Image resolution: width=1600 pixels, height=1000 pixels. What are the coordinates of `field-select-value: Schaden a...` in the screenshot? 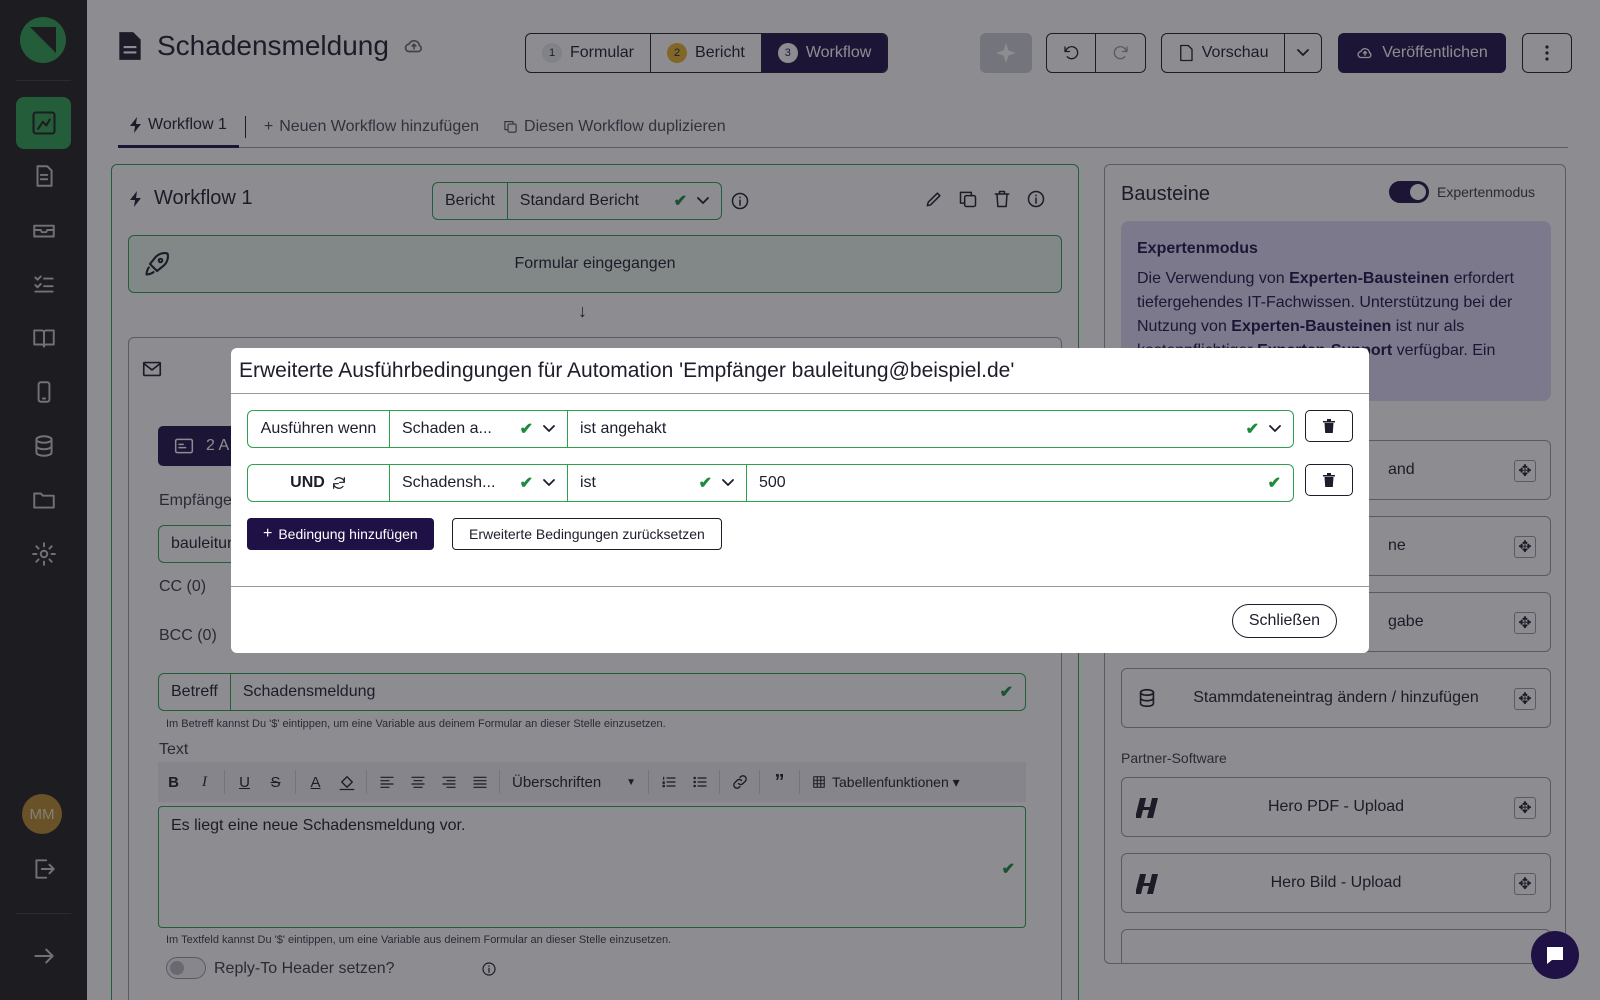 It's located at (447, 428).